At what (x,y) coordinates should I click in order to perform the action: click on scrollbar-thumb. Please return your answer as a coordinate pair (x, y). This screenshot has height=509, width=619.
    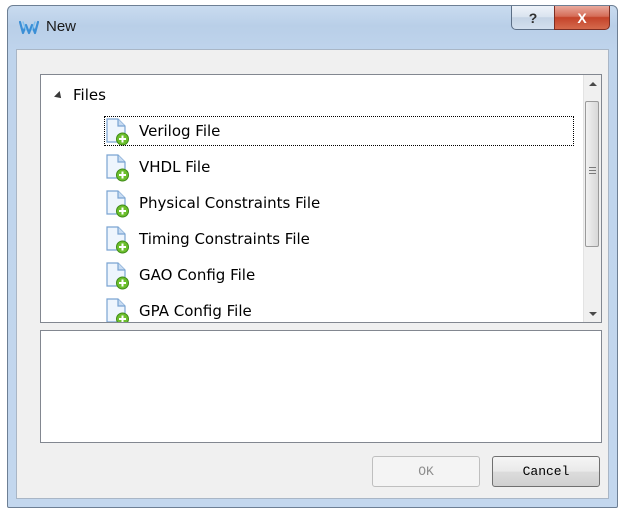
    Looking at the image, I should click on (592, 174).